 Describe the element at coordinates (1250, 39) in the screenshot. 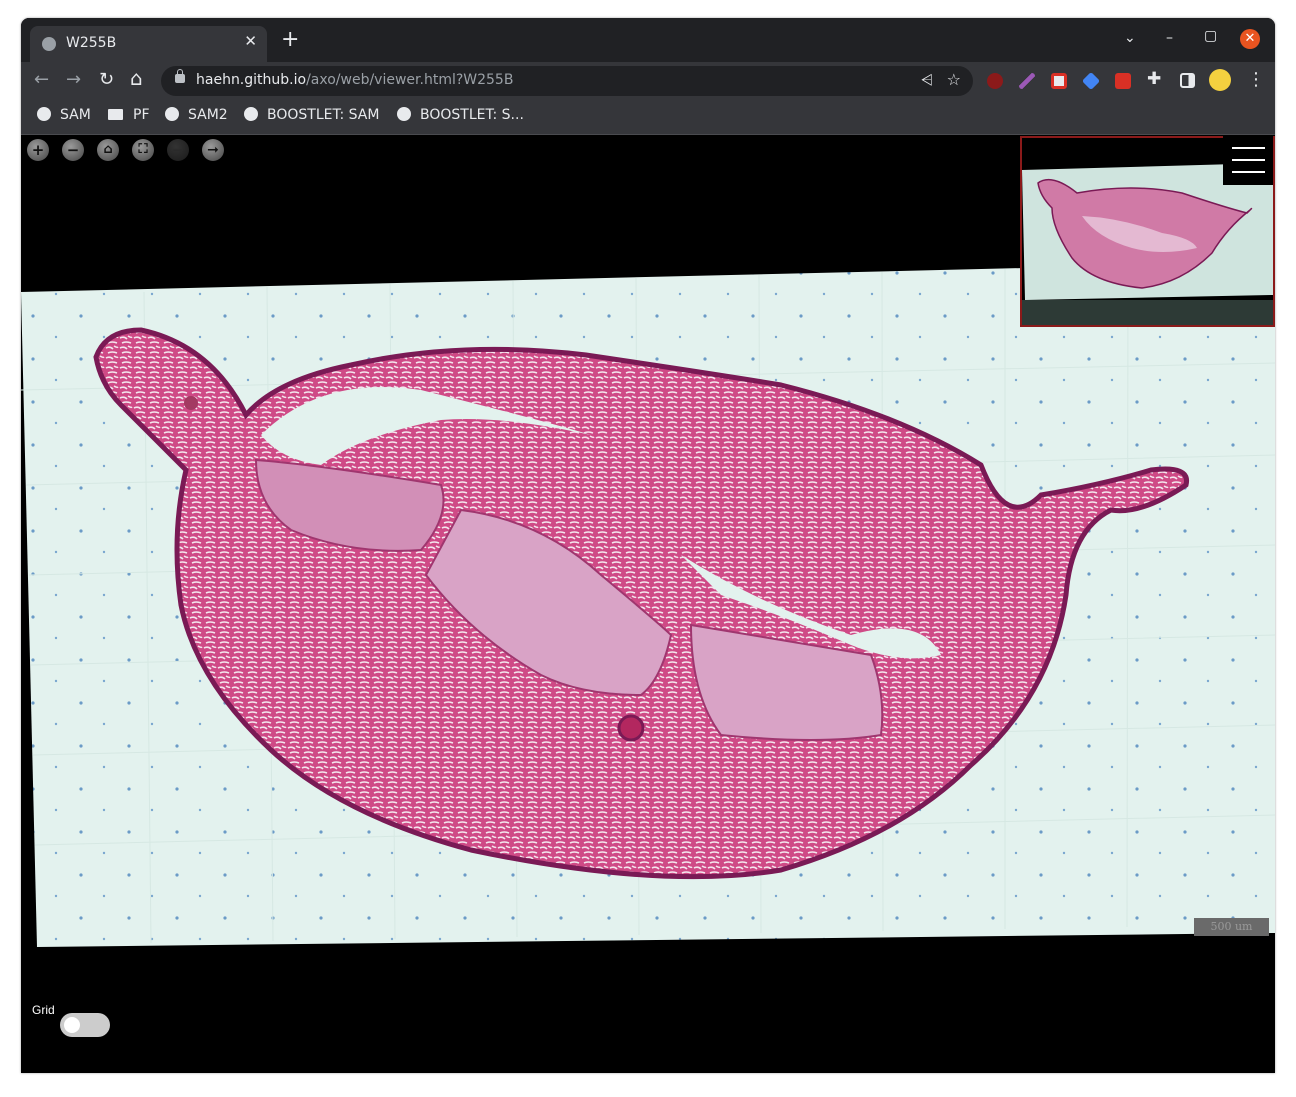

I see `window-close-button: ✕` at that location.